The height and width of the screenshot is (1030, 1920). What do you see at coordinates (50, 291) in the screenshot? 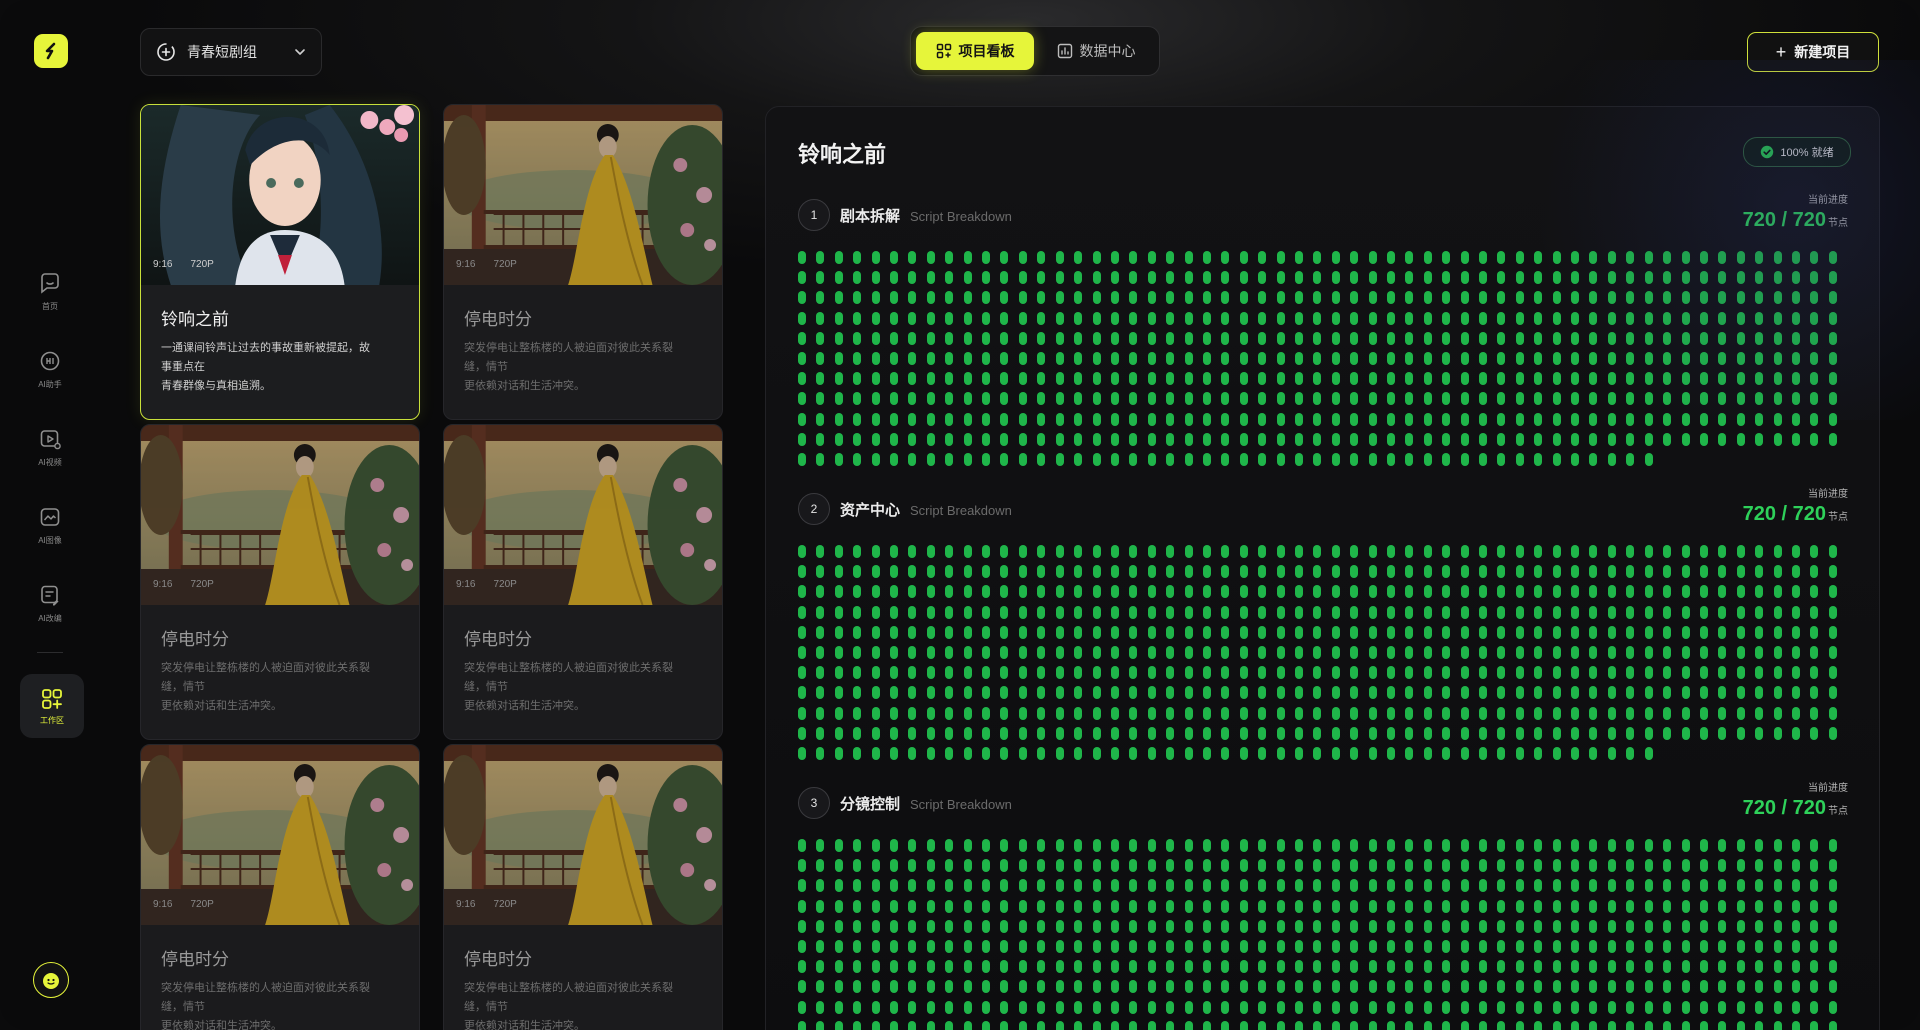
I see `sidebar-item-home: 首页` at bounding box center [50, 291].